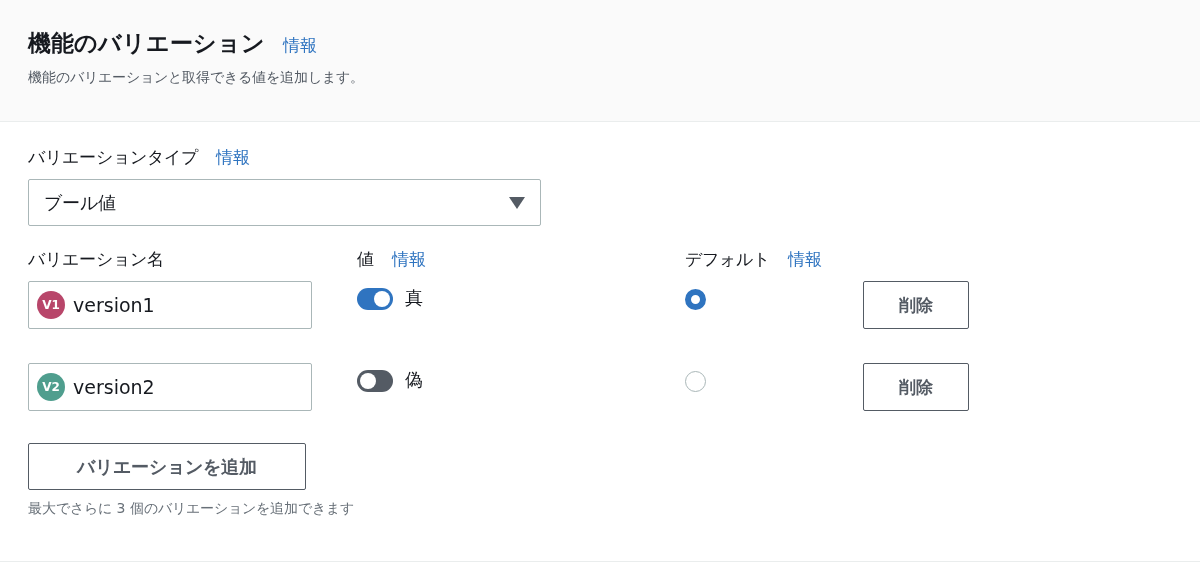 Image resolution: width=1200 pixels, height=562 pixels. I want to click on column-label: 値, so click(365, 259).